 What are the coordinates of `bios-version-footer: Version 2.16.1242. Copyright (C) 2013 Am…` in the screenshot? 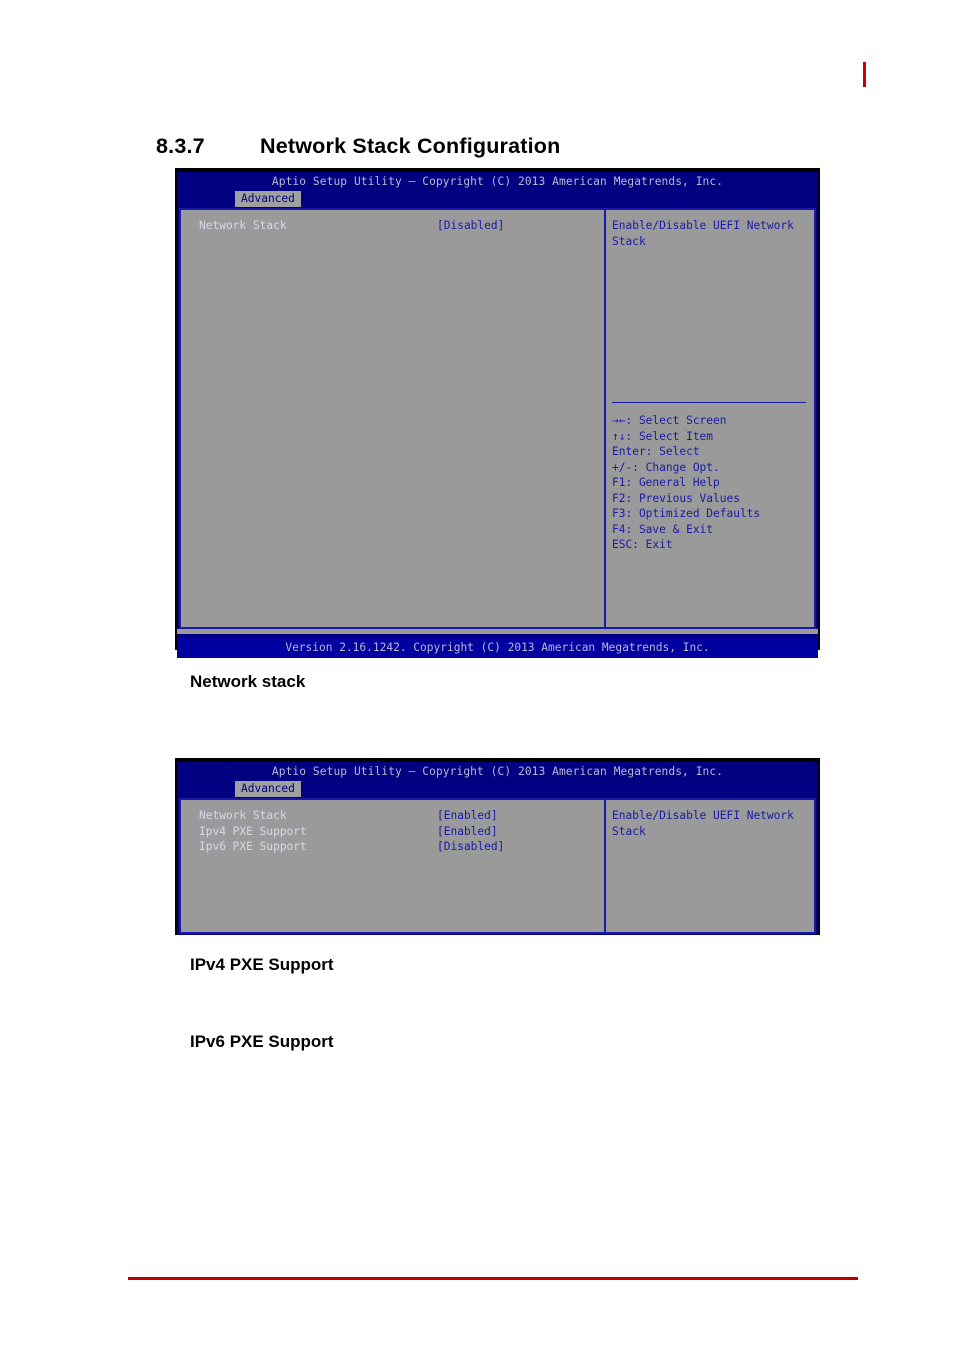 It's located at (497, 648).